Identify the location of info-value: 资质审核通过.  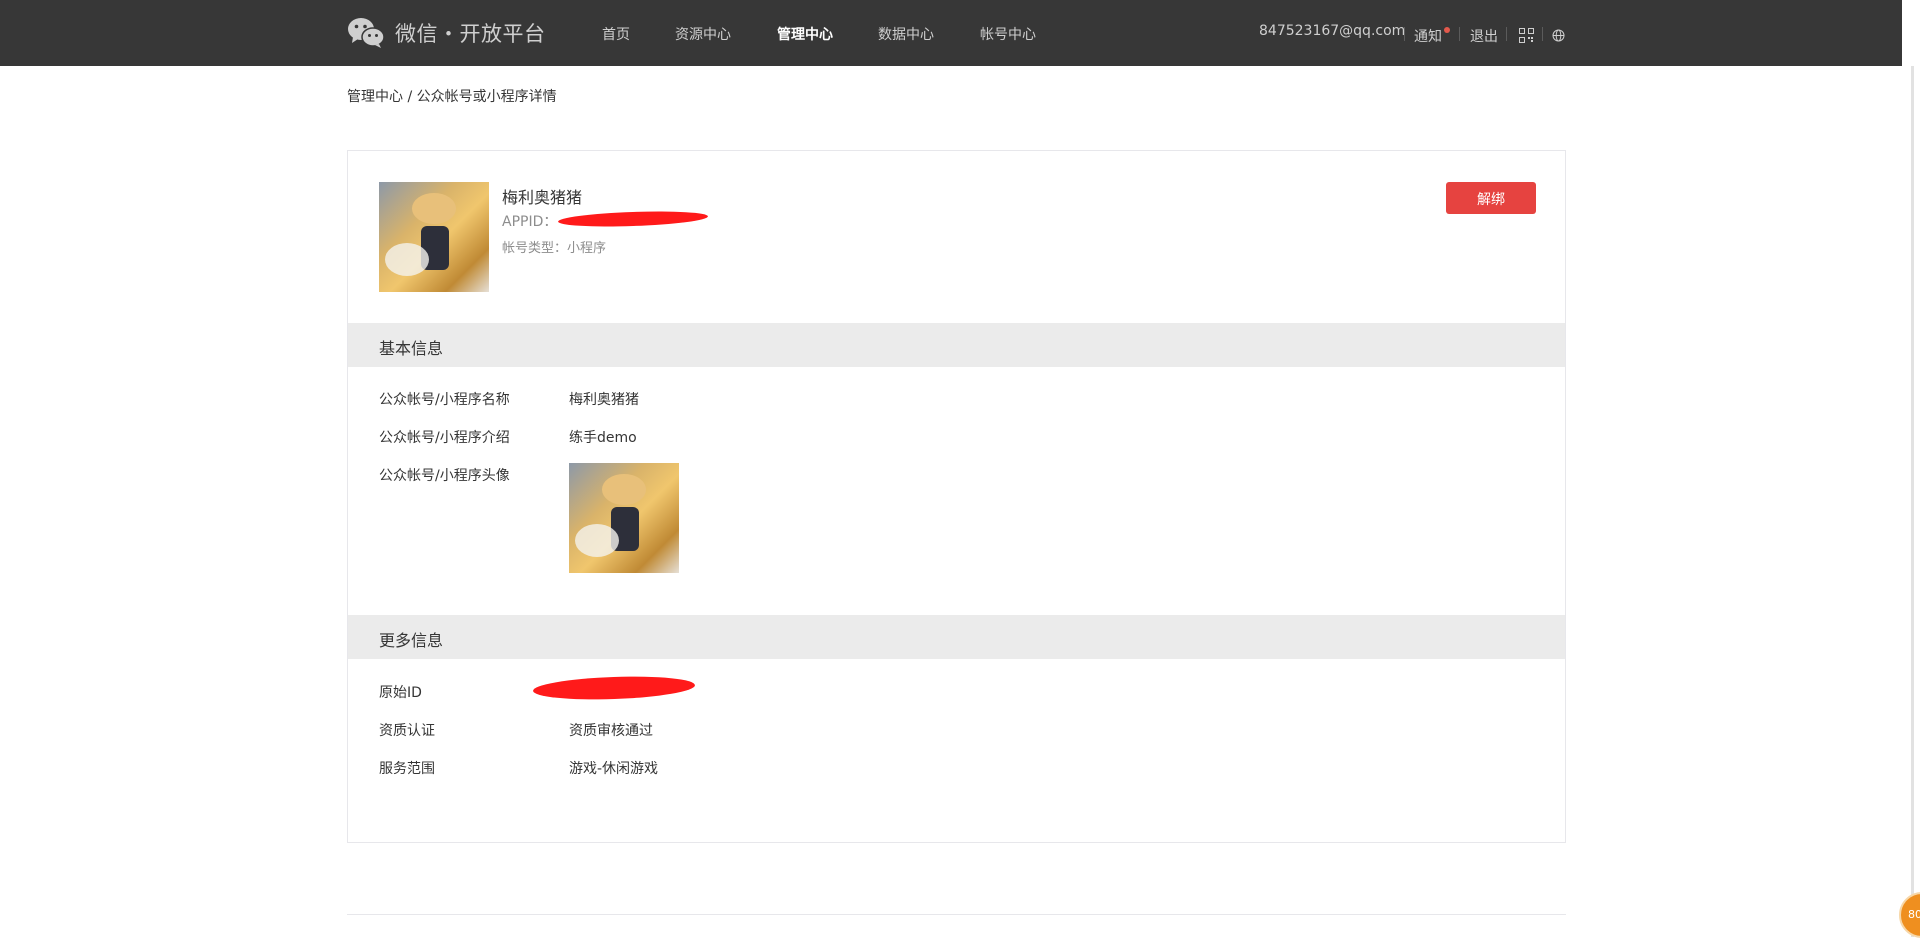
(611, 731).